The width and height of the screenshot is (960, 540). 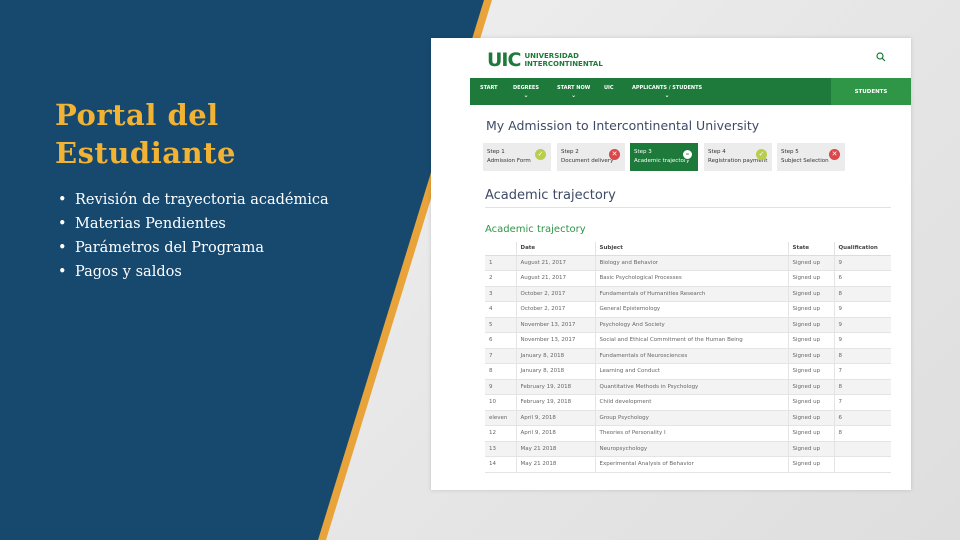 I want to click on nav-label: DEGREES, so click(x=526, y=88).